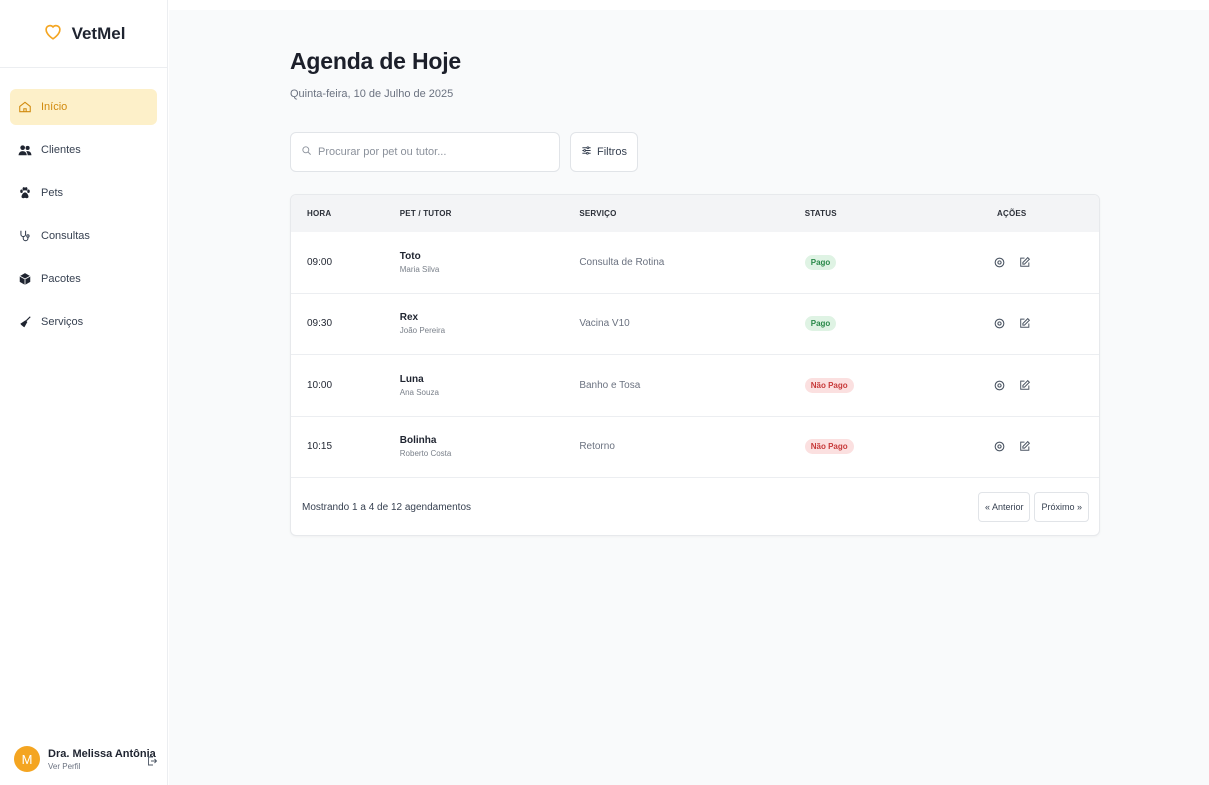 This screenshot has height=785, width=1209. I want to click on sidebar-item-label: Pacotes, so click(61, 279).